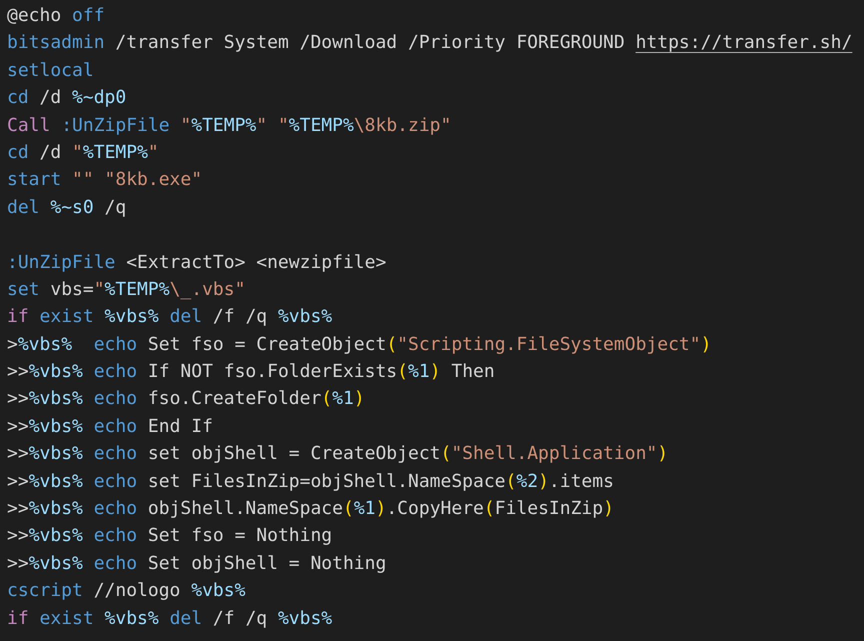  What do you see at coordinates (186, 399) in the screenshot?
I see `code-line: >>%vbs% echo fso.CreateFolder(%1)` at bounding box center [186, 399].